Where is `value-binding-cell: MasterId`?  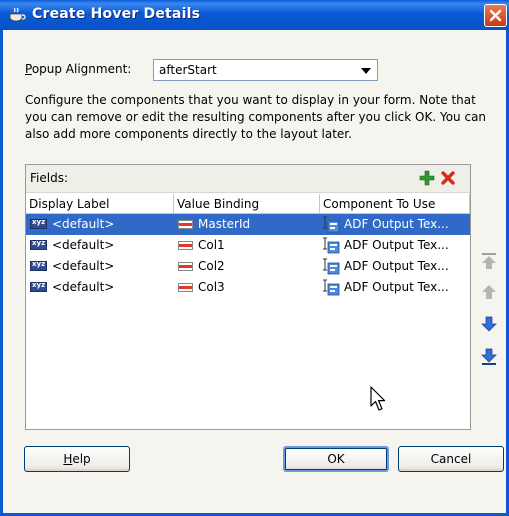
value-binding-cell: MasterId is located at coordinates (247, 224).